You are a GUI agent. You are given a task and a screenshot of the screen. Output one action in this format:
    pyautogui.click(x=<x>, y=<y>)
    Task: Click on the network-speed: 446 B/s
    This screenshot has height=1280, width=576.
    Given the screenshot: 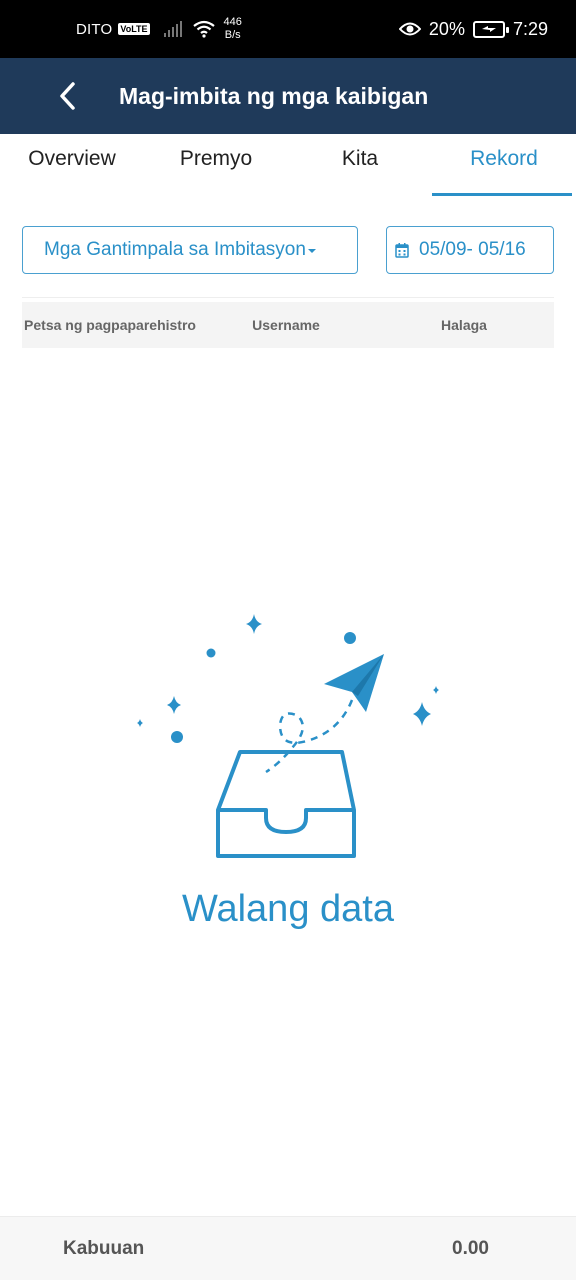 What is the action you would take?
    pyautogui.click(x=233, y=29)
    